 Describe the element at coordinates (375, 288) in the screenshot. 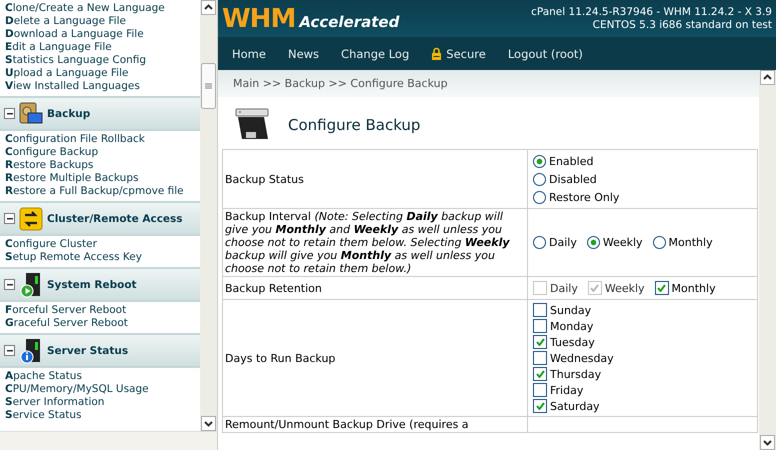

I see `setting-label: Backup Retention` at that location.